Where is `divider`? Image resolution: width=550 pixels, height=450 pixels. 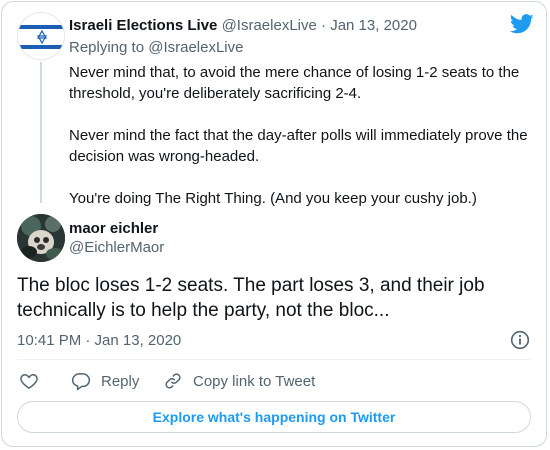
divider is located at coordinates (274, 359).